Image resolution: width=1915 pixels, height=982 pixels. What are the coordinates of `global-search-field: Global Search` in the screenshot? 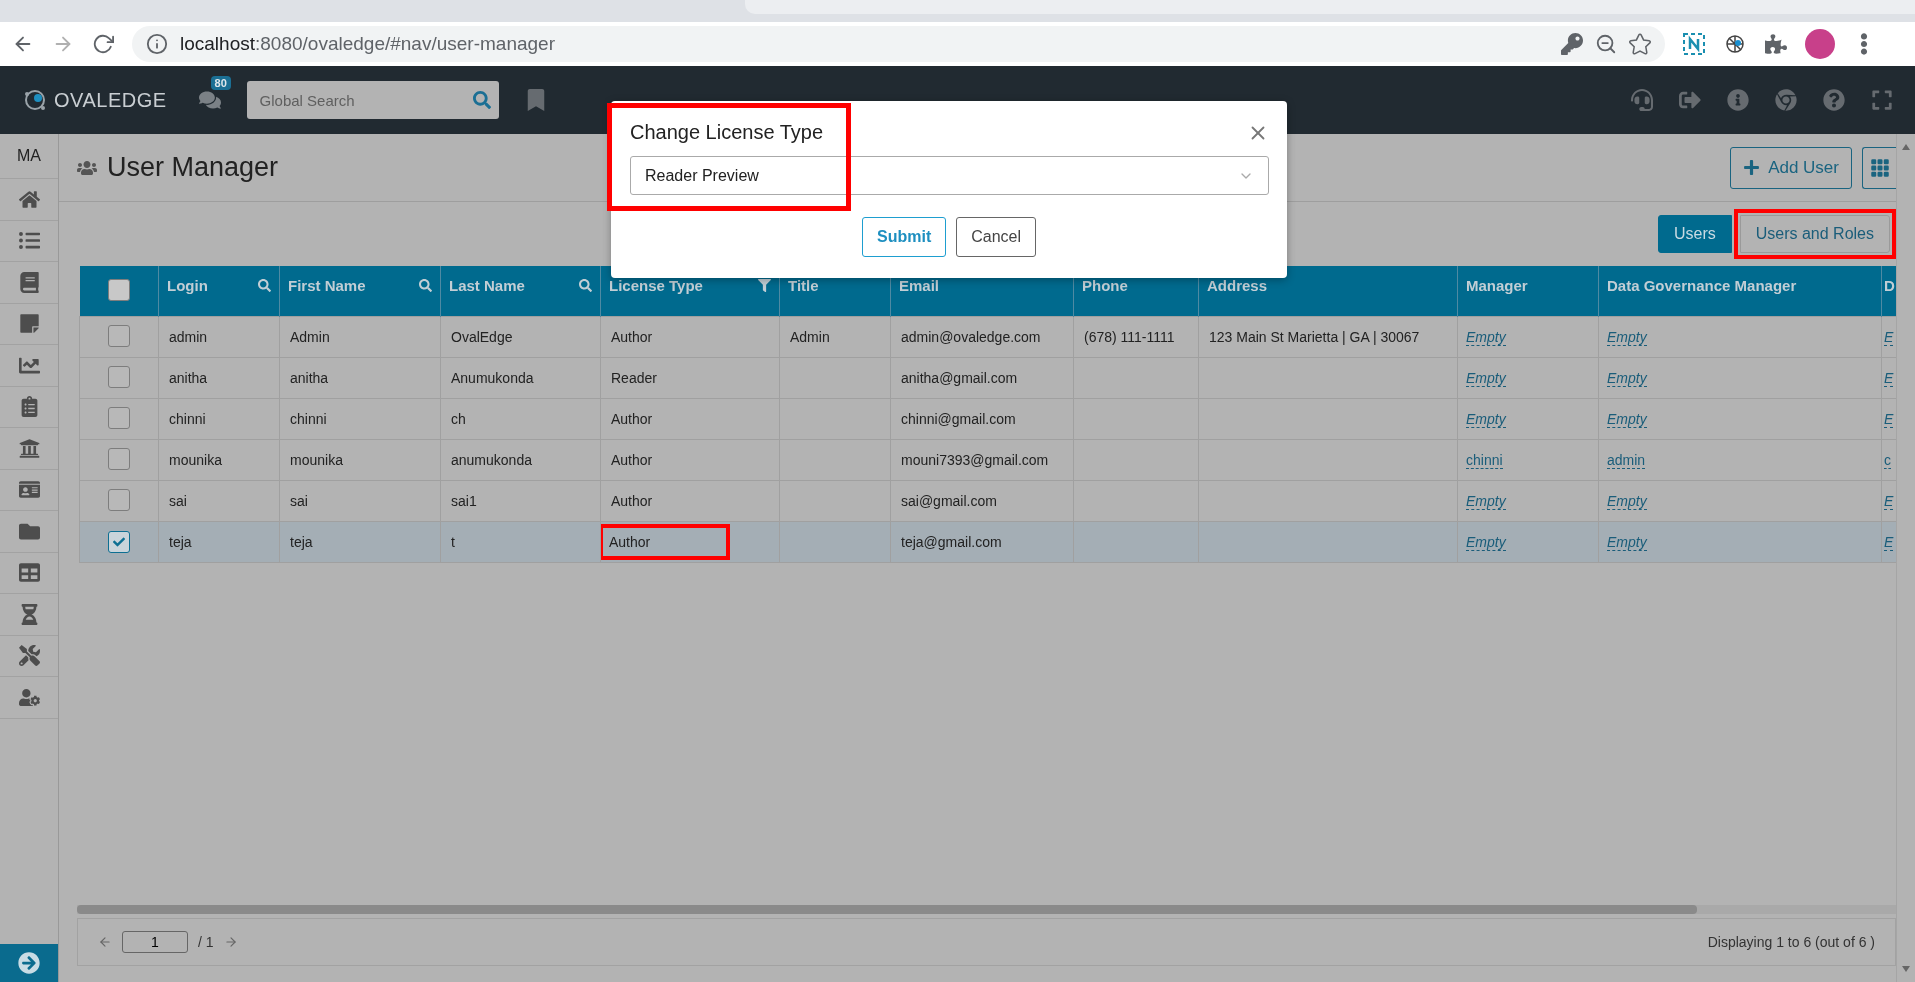 It's located at (372, 100).